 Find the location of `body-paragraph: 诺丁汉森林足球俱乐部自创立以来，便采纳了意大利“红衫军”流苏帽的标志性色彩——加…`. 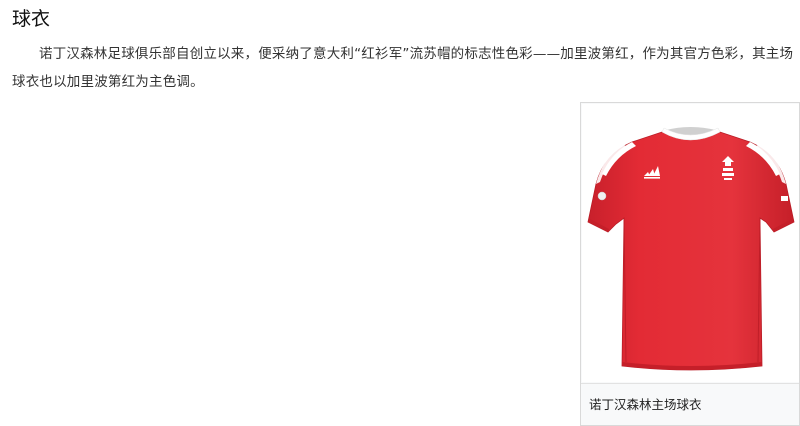

body-paragraph: 诺丁汉森林足球俱乐部自创立以来，便采纳了意大利“红衫军”流苏帽的标志性色彩——加… is located at coordinates (403, 68).